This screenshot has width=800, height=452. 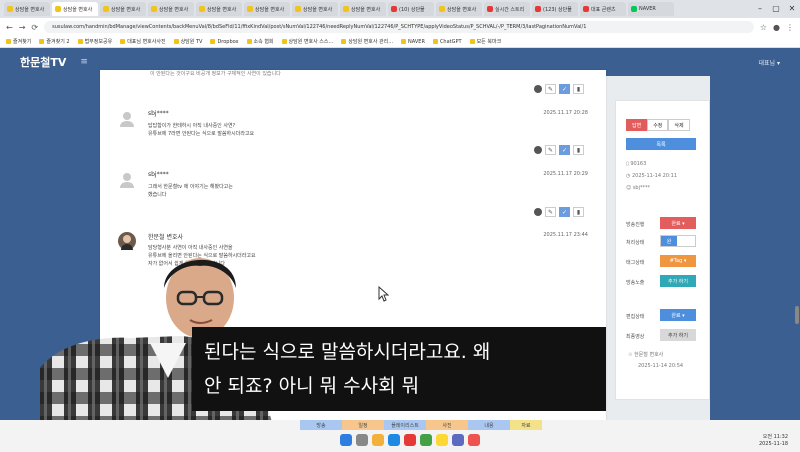 What do you see at coordinates (127, 180) in the screenshot?
I see `avatar-icon` at bounding box center [127, 180].